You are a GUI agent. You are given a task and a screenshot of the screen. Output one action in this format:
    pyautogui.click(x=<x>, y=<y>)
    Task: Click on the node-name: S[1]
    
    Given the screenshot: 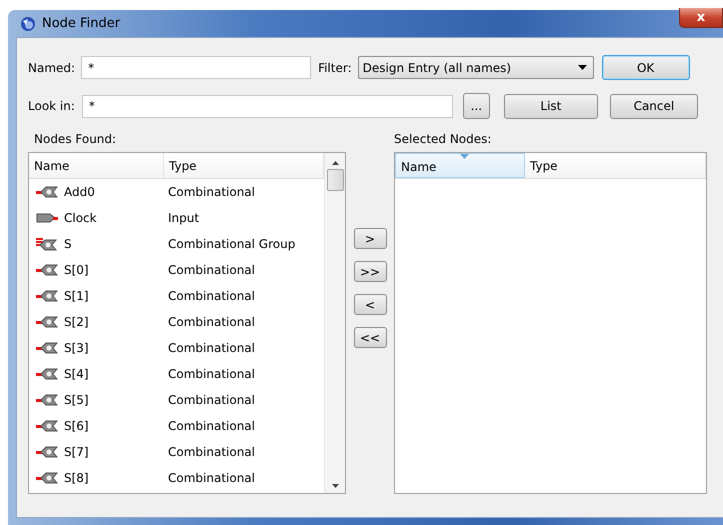 What is the action you would take?
    pyautogui.click(x=76, y=296)
    